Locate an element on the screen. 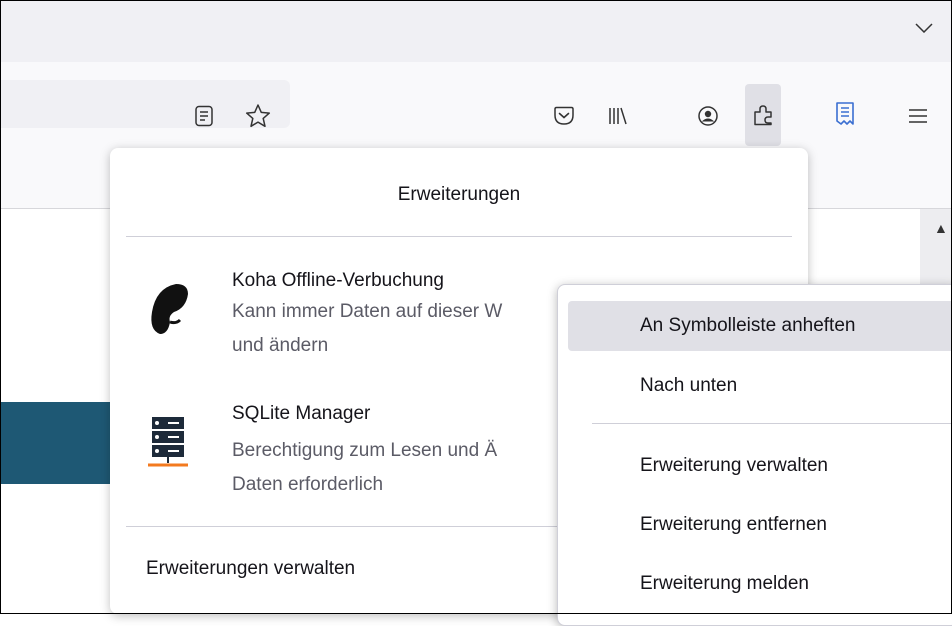 The width and height of the screenshot is (952, 626). extension-desc-line1: Berechtigung zum Lesen und Ä is located at coordinates (365, 450).